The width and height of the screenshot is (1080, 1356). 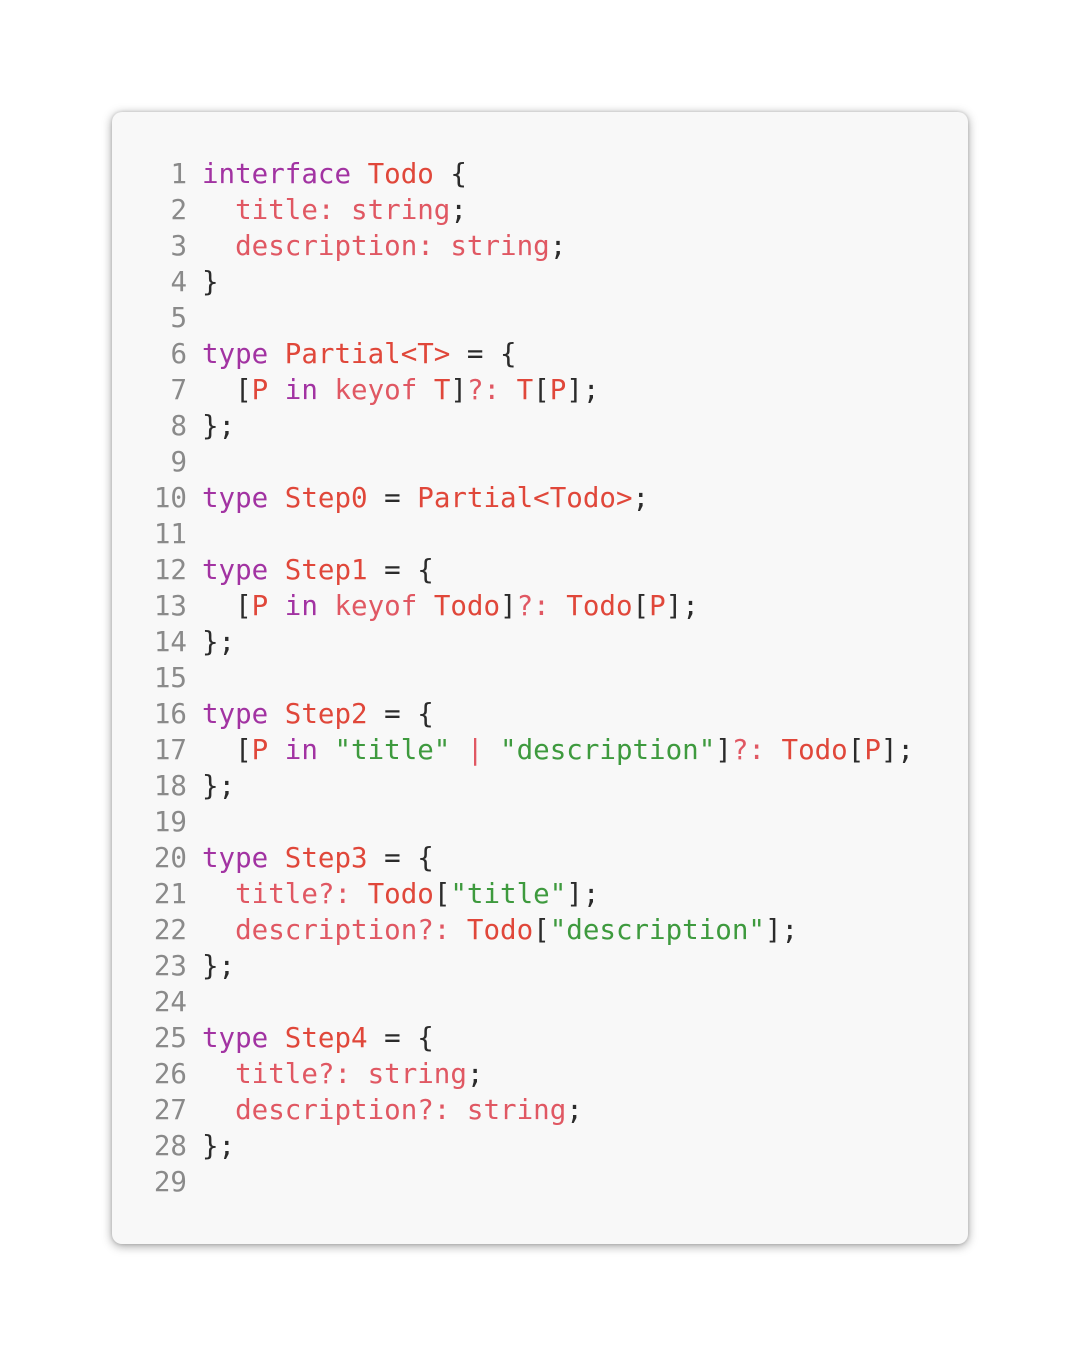 I want to click on code-token: interface, so click(x=285, y=174).